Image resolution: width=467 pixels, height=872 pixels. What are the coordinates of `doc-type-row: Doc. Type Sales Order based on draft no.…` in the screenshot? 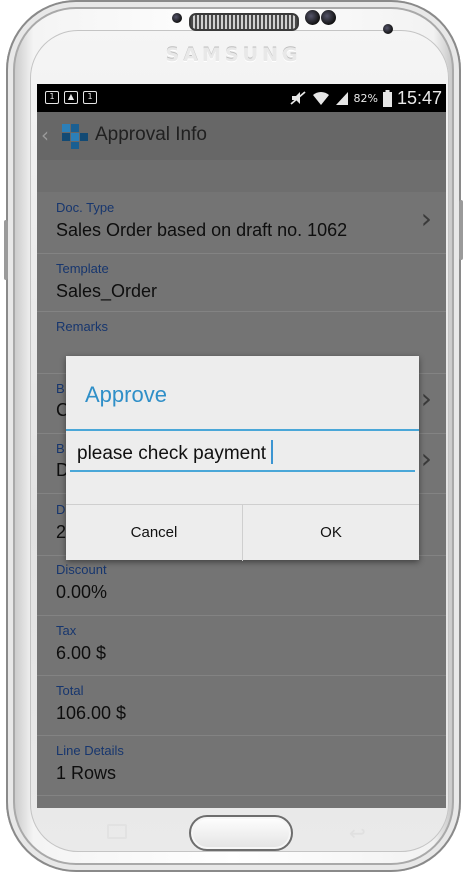 It's located at (241, 223).